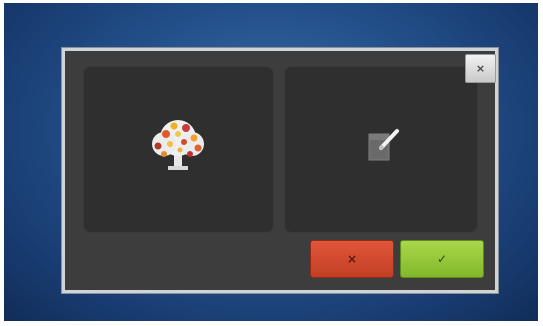 The width and height of the screenshot is (543, 326). I want to click on close-icon: ×, so click(480, 68).